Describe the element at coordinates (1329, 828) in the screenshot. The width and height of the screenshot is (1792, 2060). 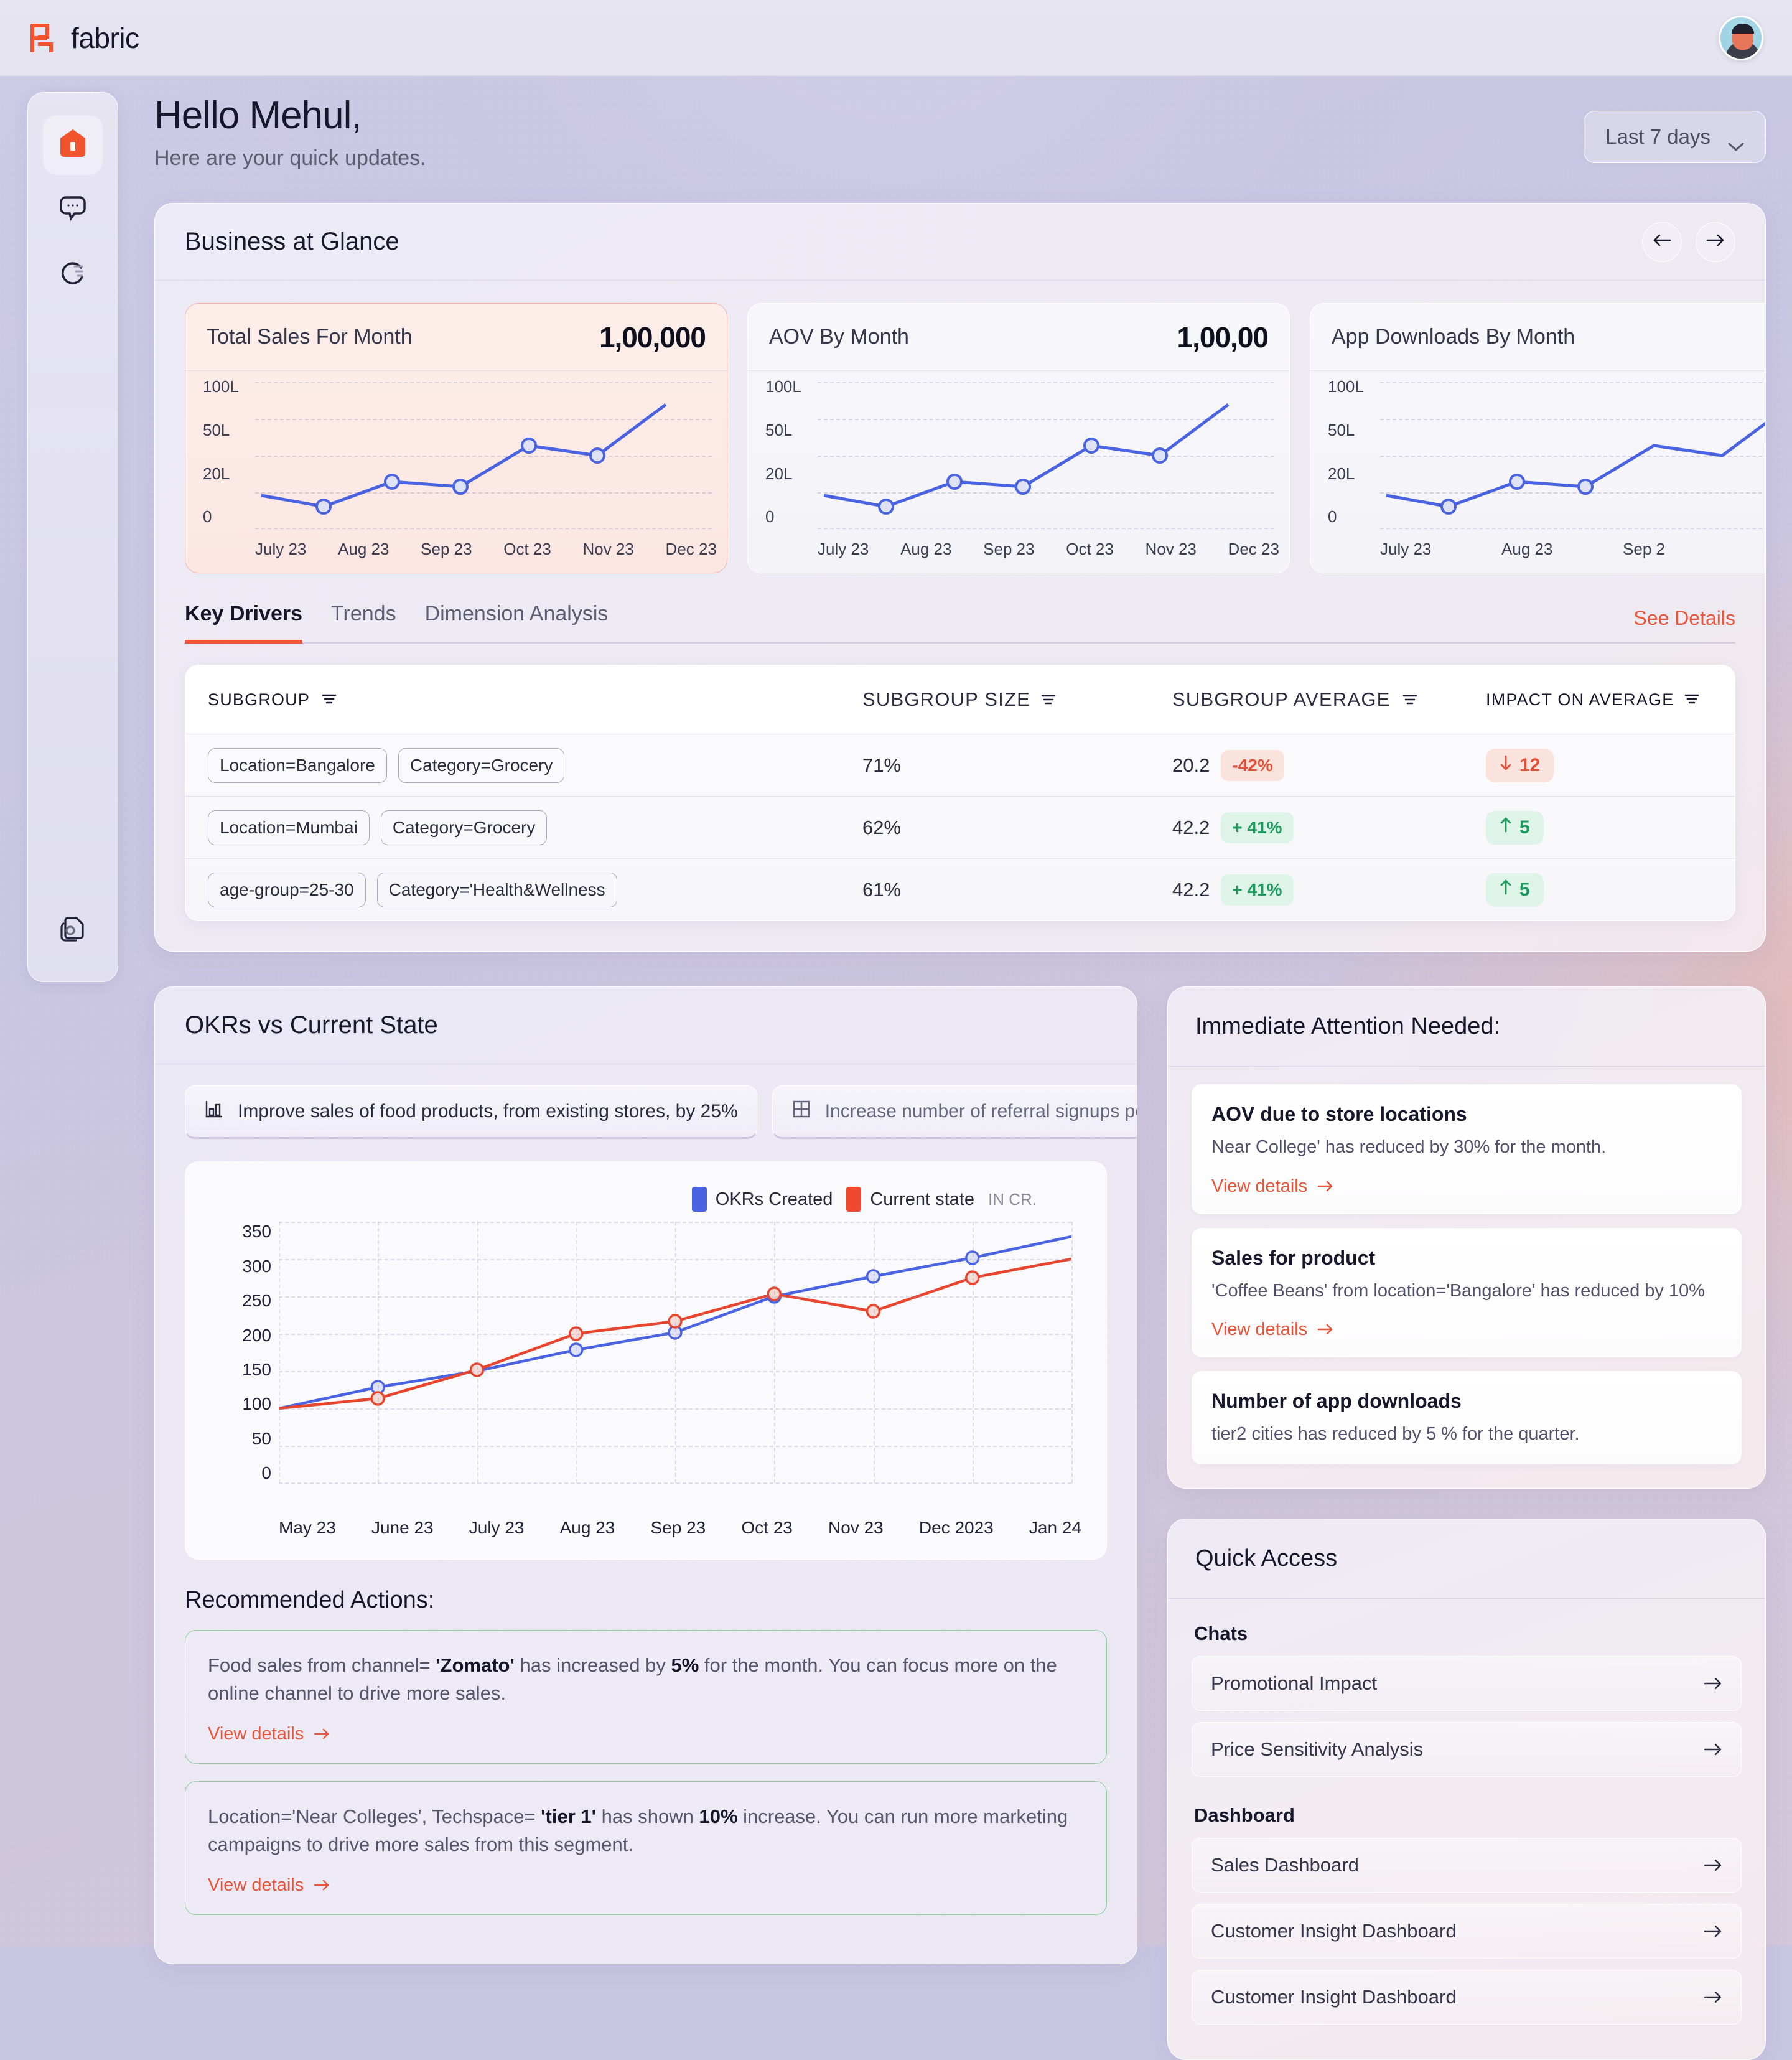
I see `subgroup-average: 42.2 + 41%` at that location.